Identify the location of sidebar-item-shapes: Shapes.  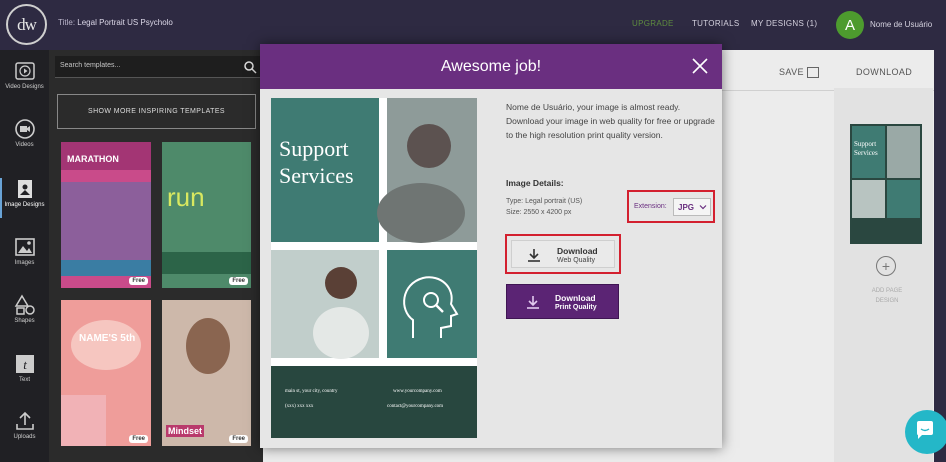
(24, 309).